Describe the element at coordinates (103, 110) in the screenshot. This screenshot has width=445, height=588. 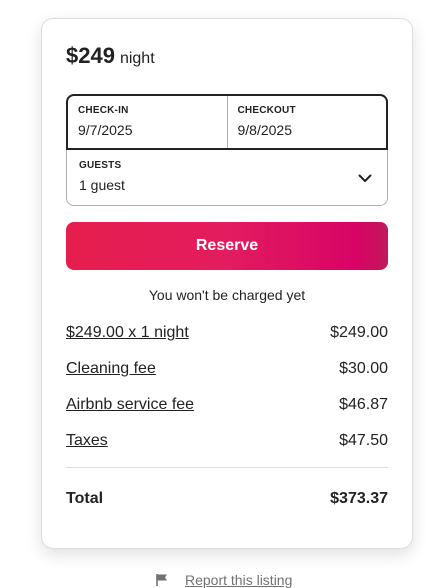
I see `check-in-label: CHECK-IN` at that location.